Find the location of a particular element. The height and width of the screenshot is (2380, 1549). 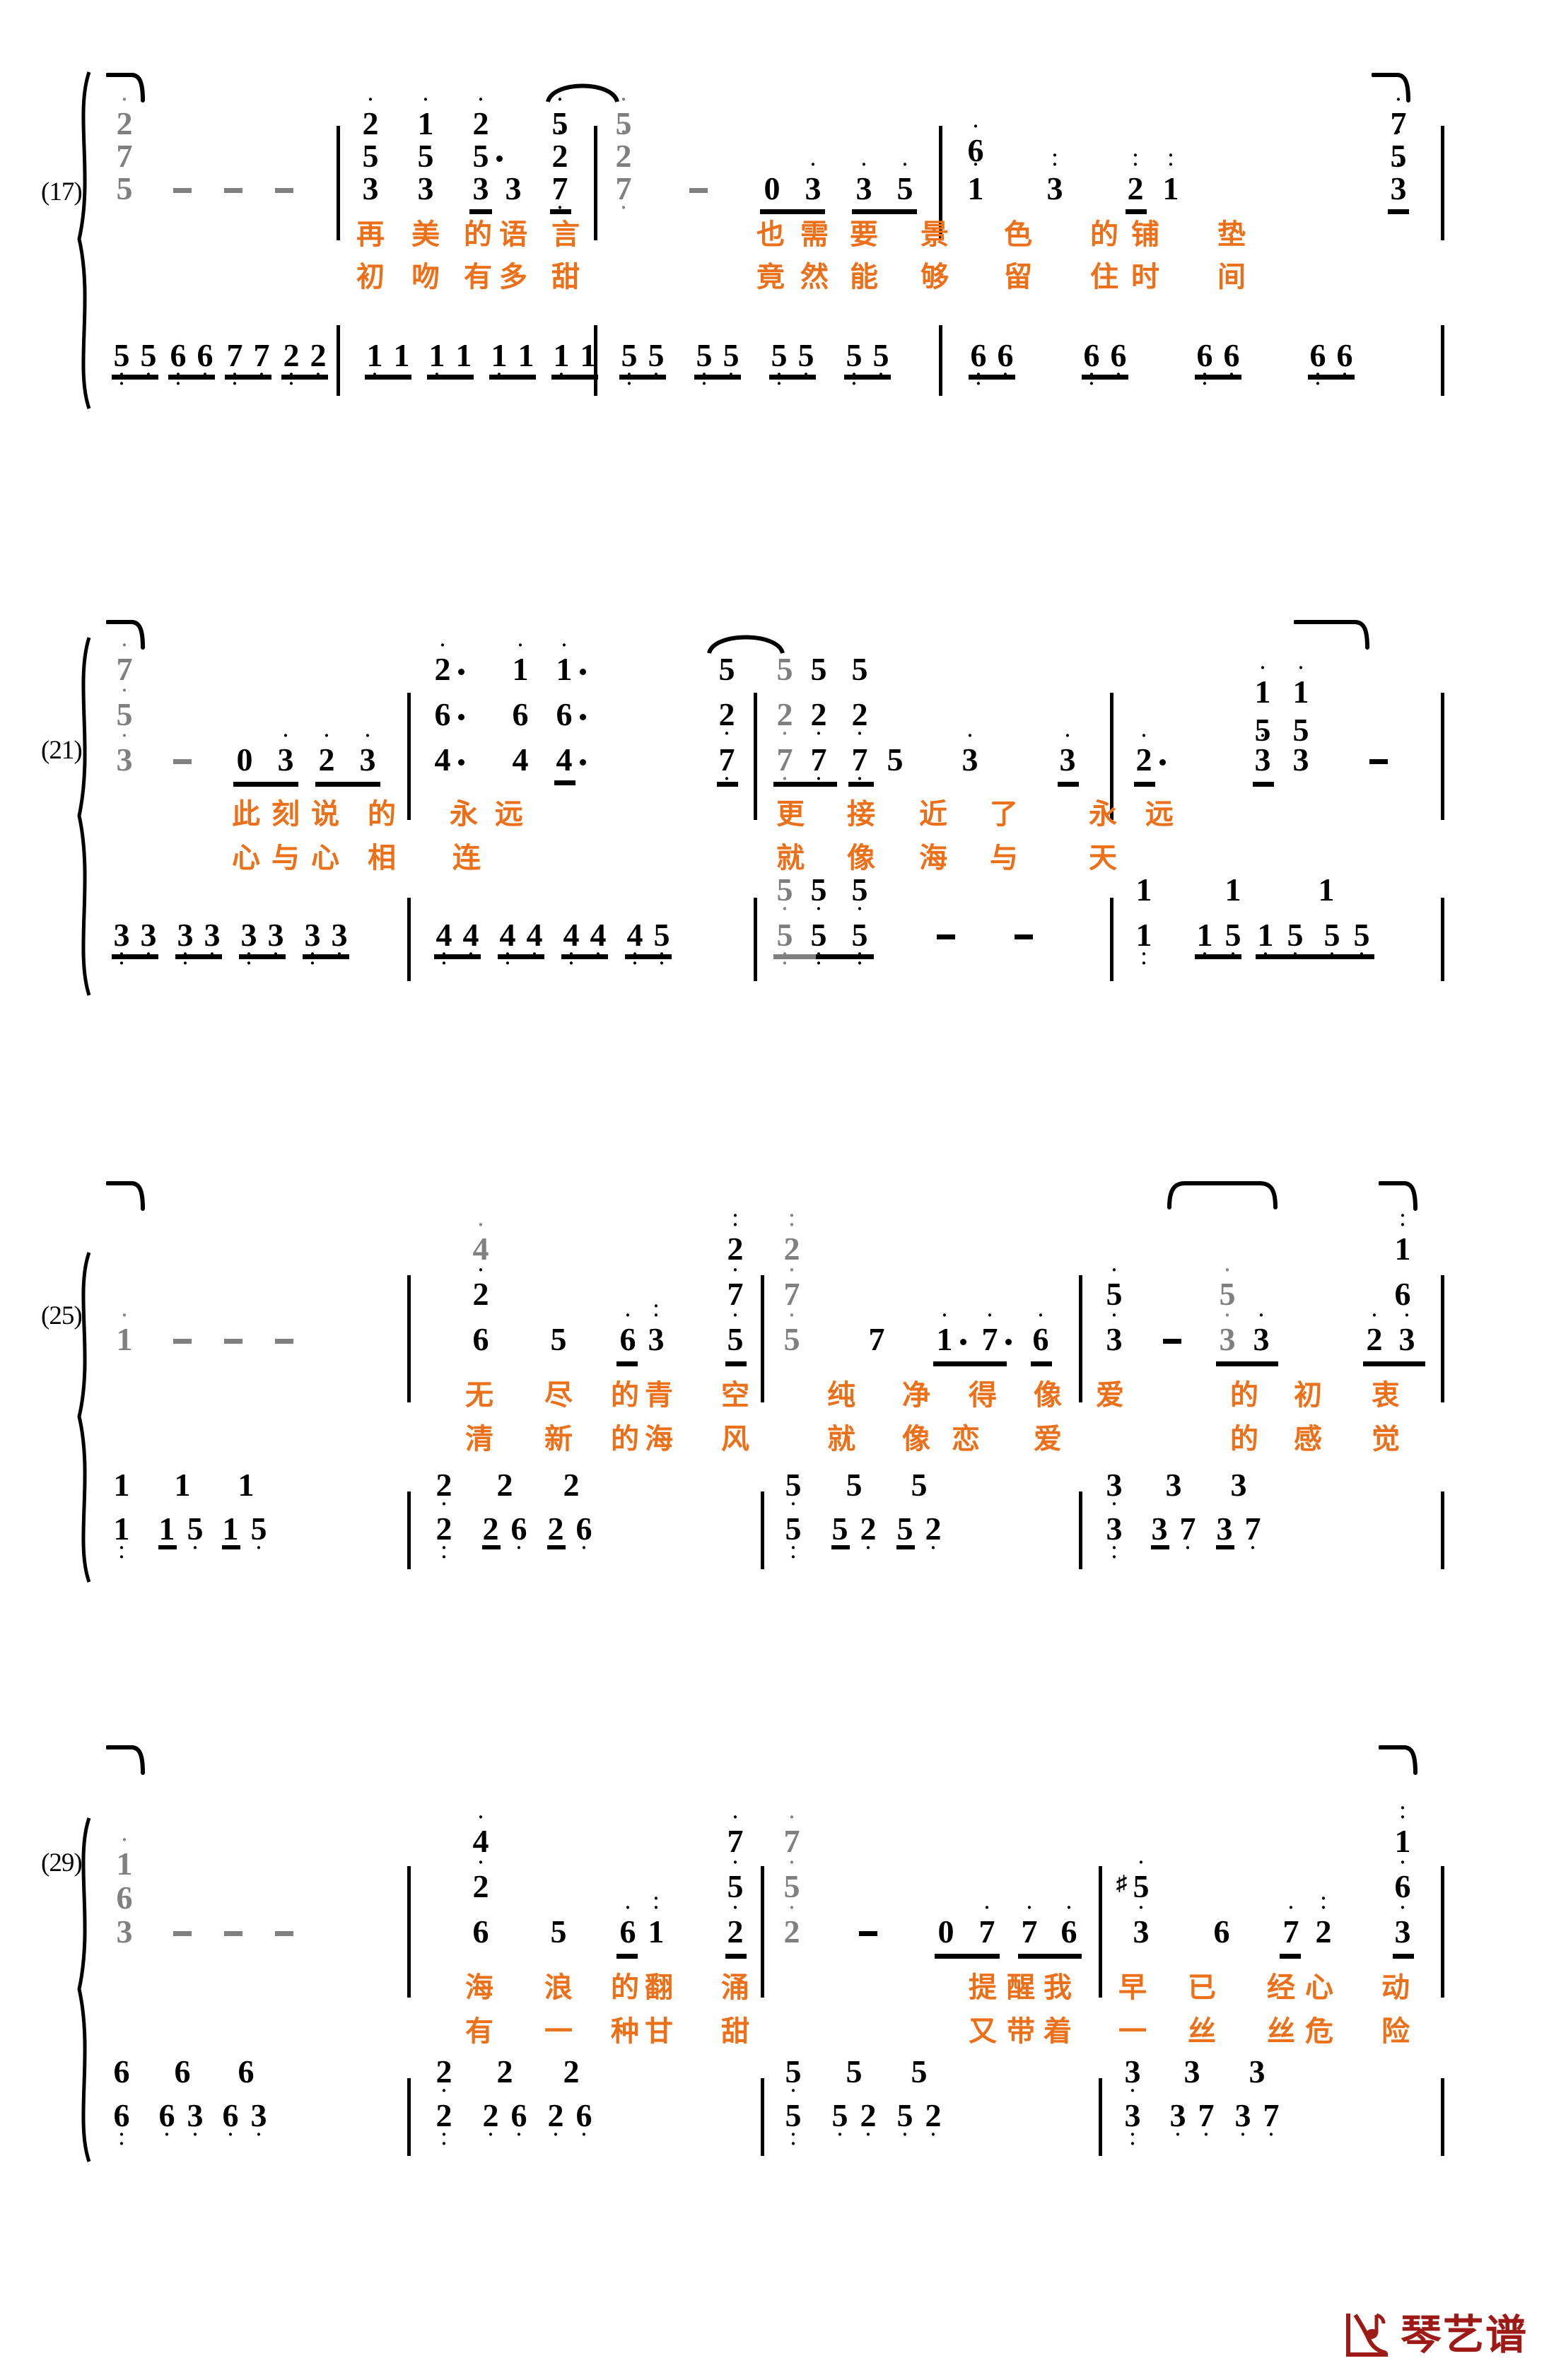

lyric-syllable: 够 is located at coordinates (935, 277).